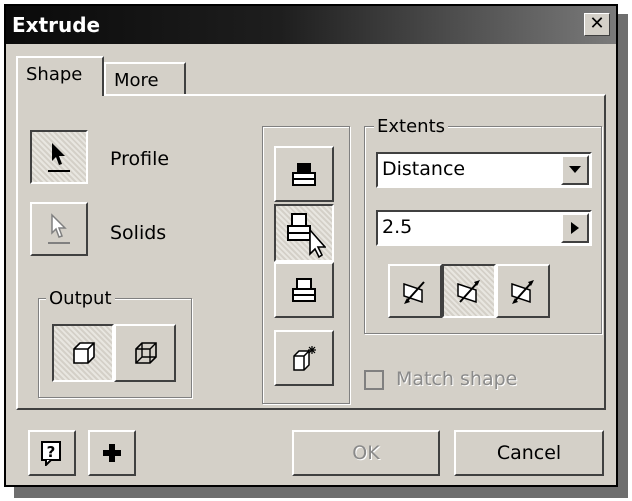 The height and width of the screenshot is (501, 632). Describe the element at coordinates (56, 25) in the screenshot. I see `dialog-title: Extrude` at that location.